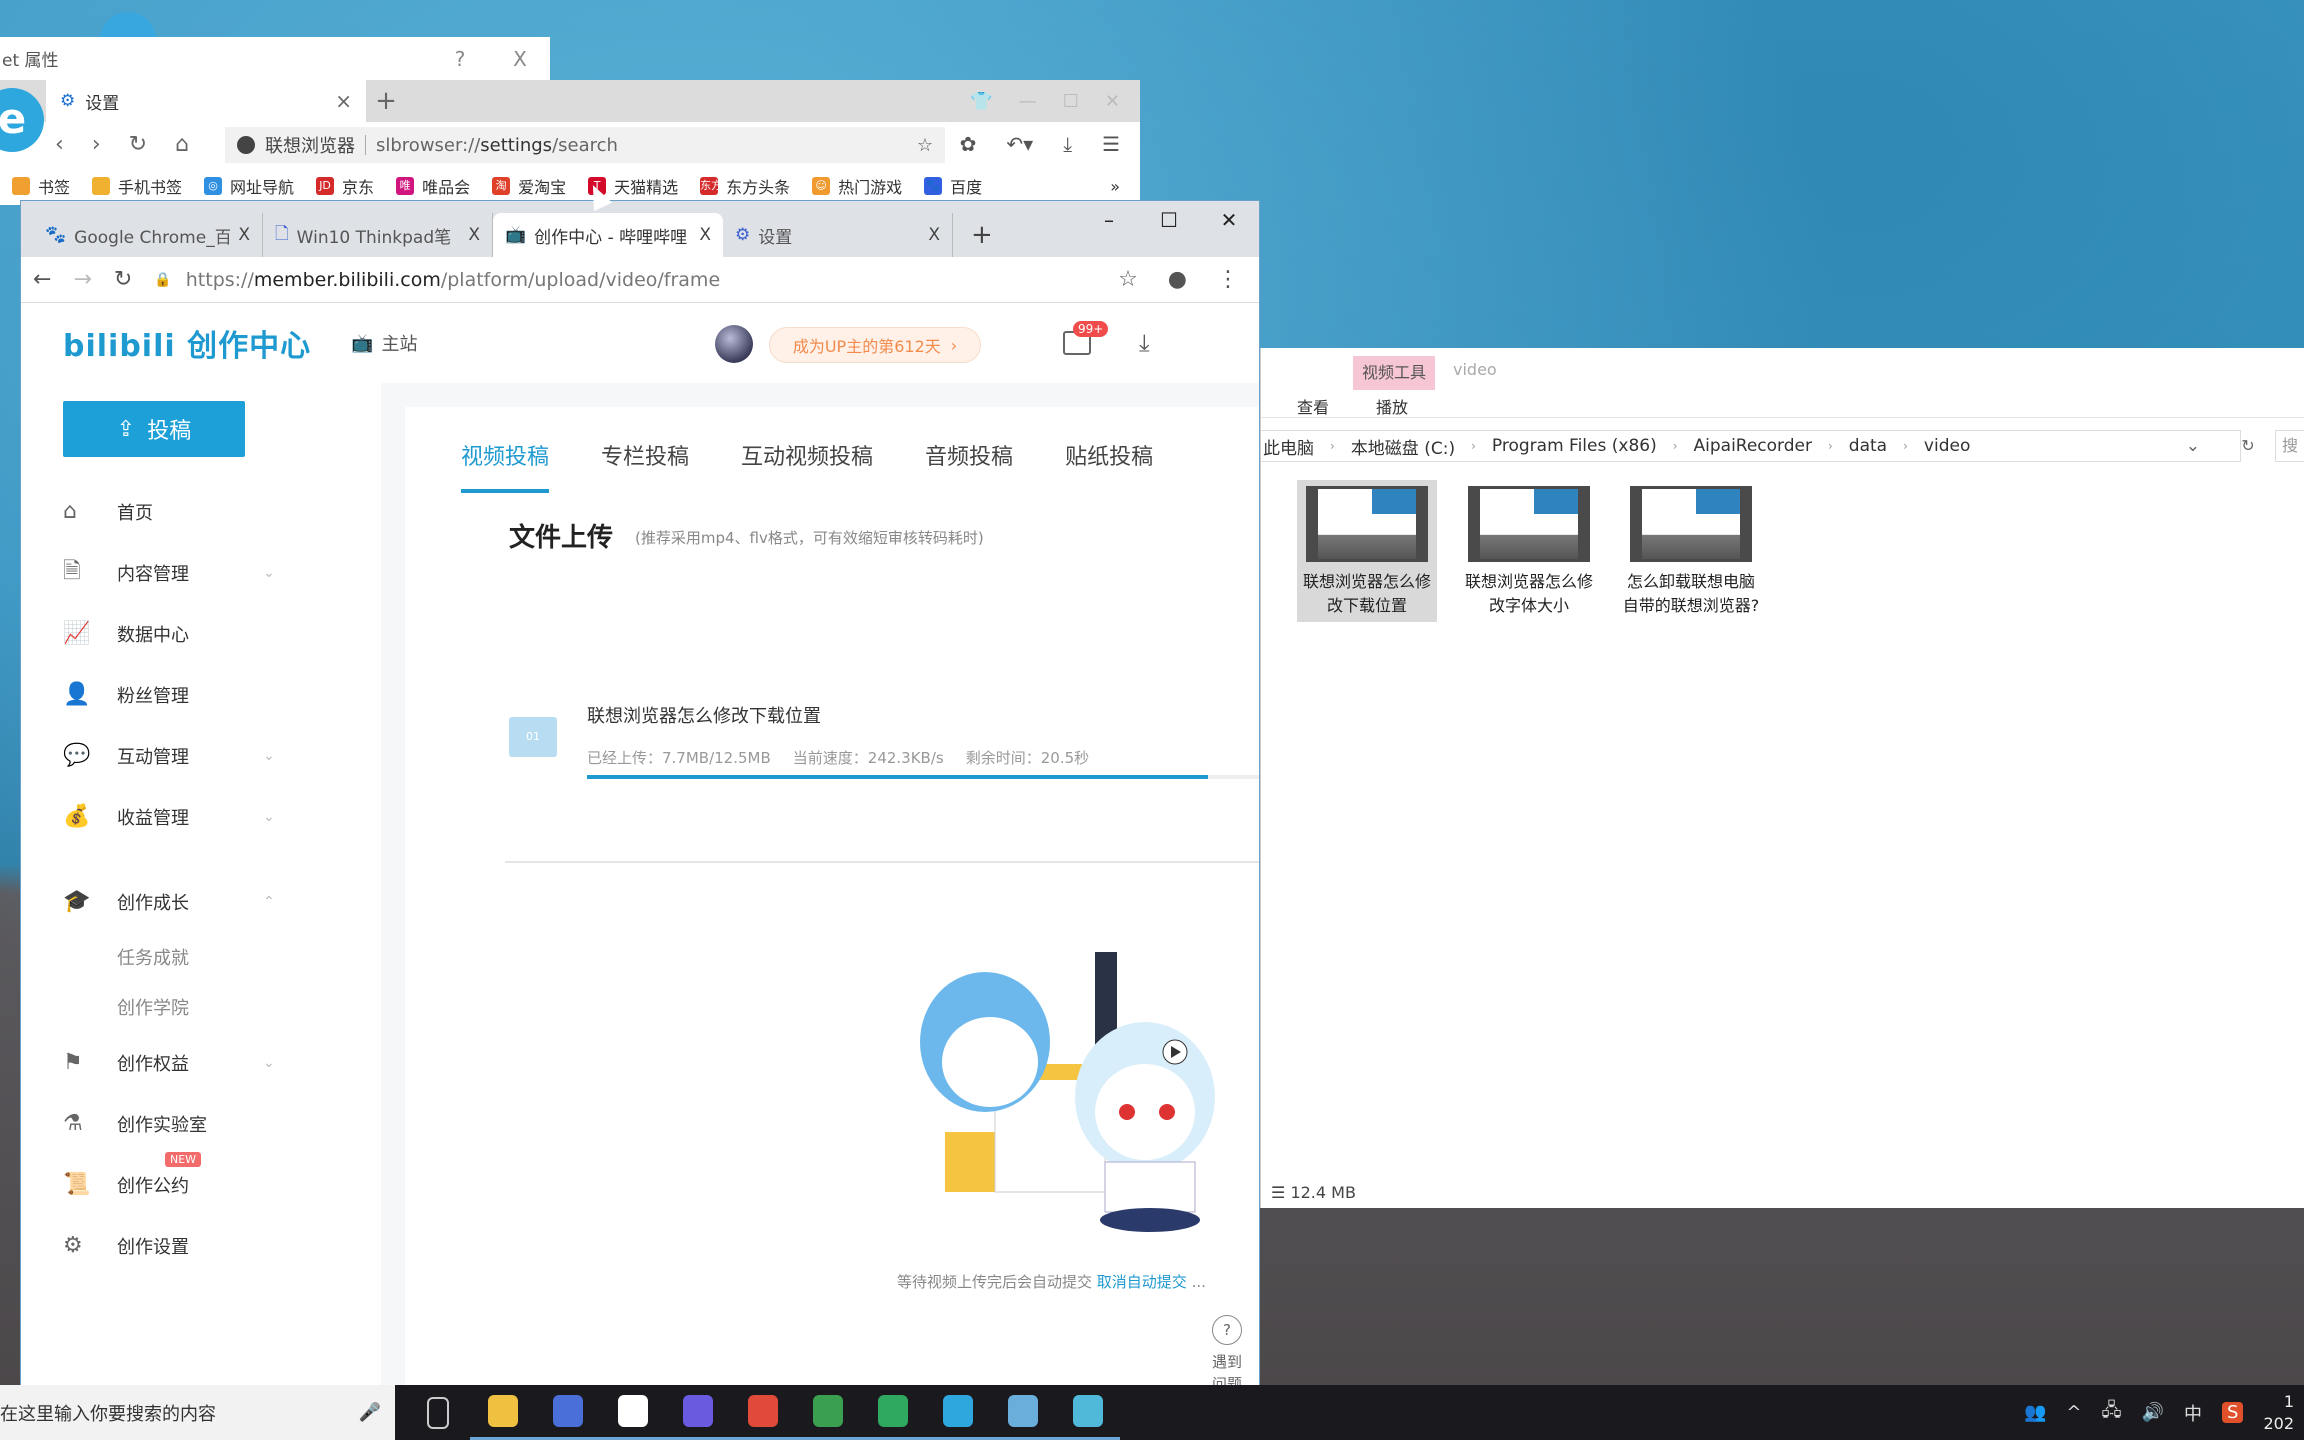  Describe the element at coordinates (892, 1412) in the screenshot. I see `taskbar-app-wechat-tool` at that location.